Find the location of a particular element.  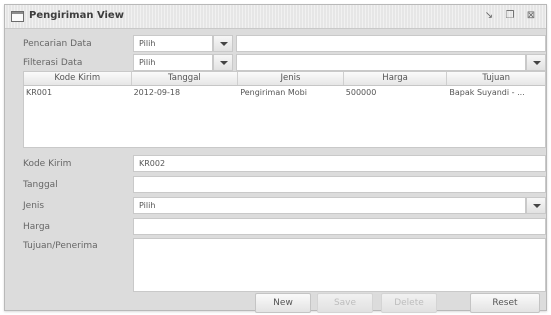

harga-field is located at coordinates (339, 226).